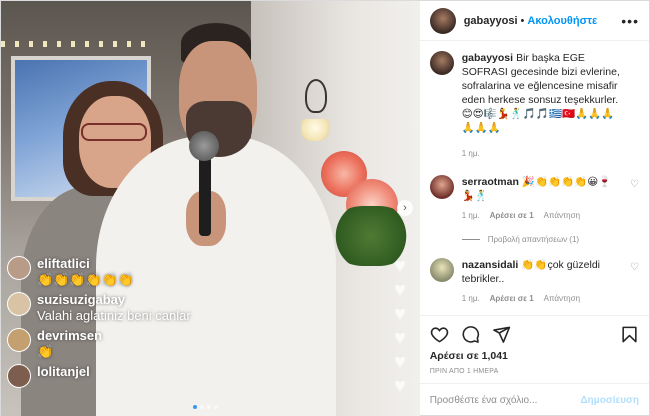 Image resolution: width=650 pixels, height=416 pixels. Describe the element at coordinates (45, 351) in the screenshot. I see `live-comment-text: 👏` at that location.